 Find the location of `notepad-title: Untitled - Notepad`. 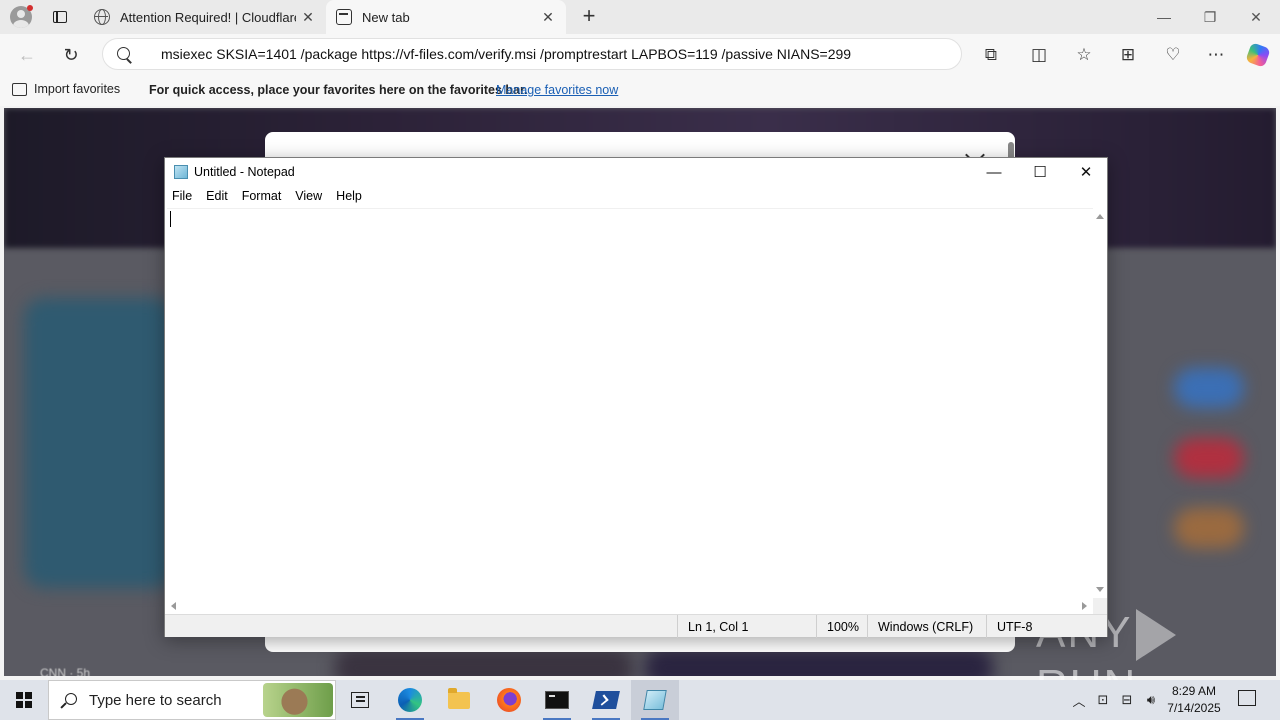

notepad-title: Untitled - Notepad is located at coordinates (244, 172).